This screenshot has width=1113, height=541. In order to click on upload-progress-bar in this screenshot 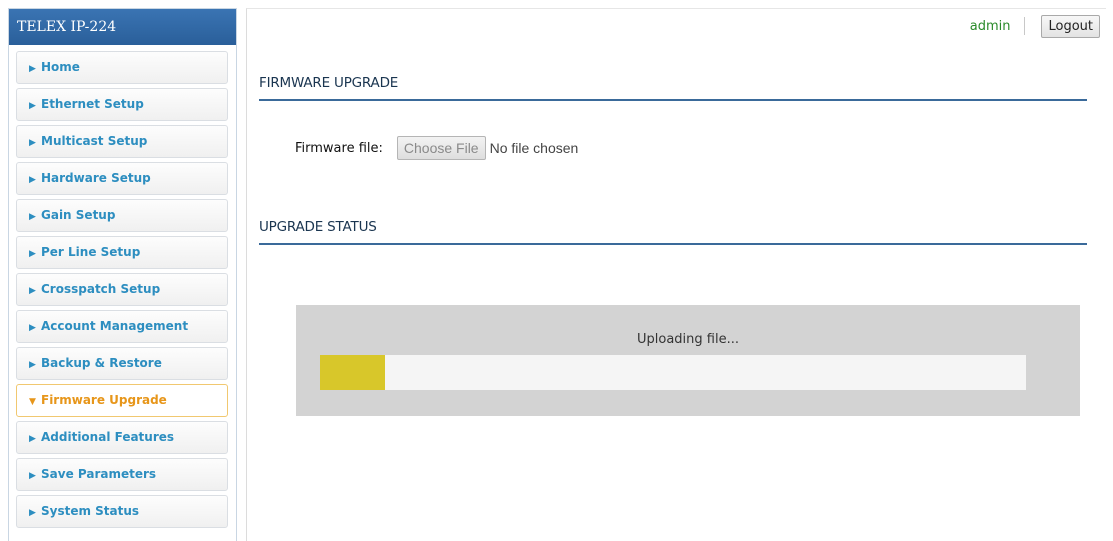, I will do `click(673, 372)`.